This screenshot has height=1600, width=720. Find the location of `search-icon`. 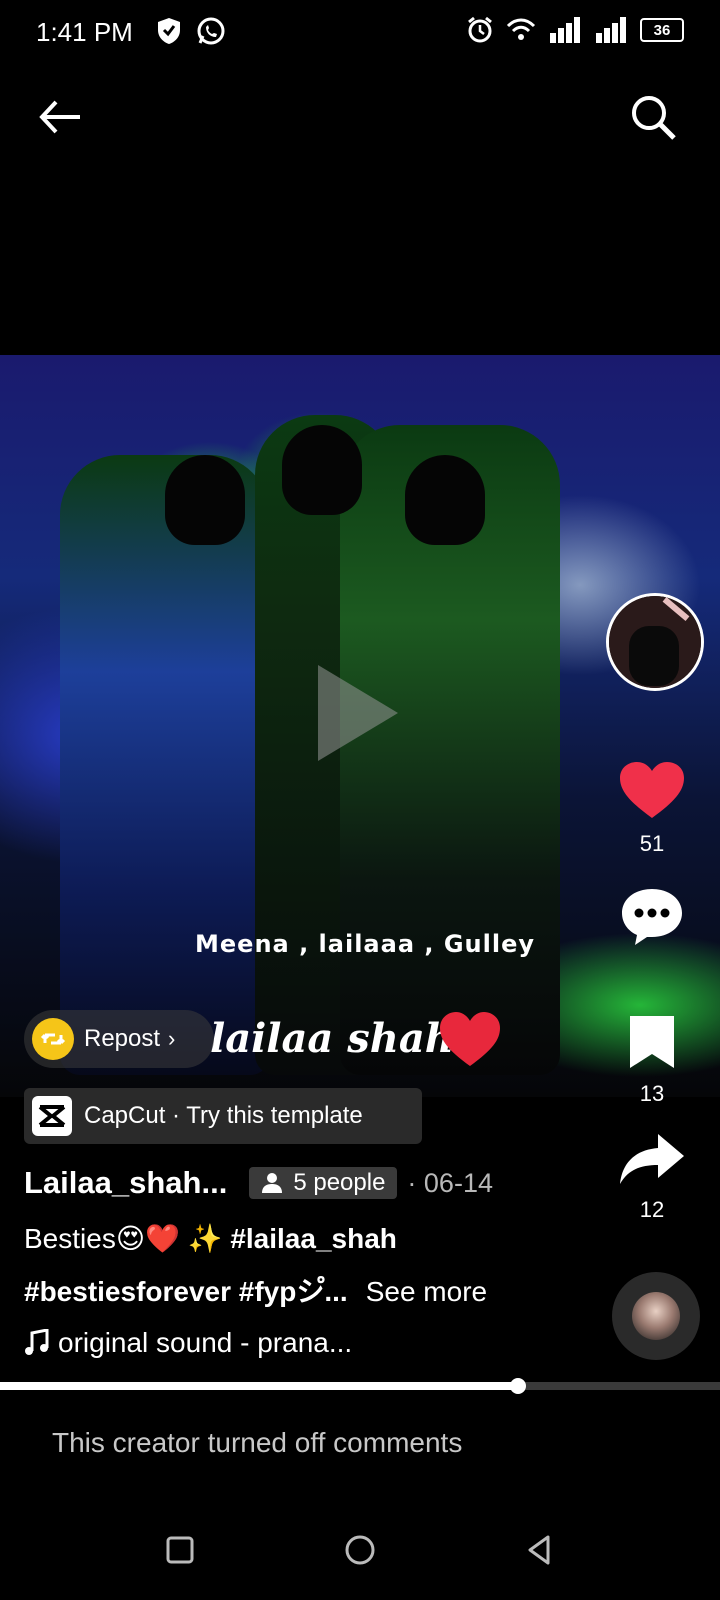

search-icon is located at coordinates (654, 118).